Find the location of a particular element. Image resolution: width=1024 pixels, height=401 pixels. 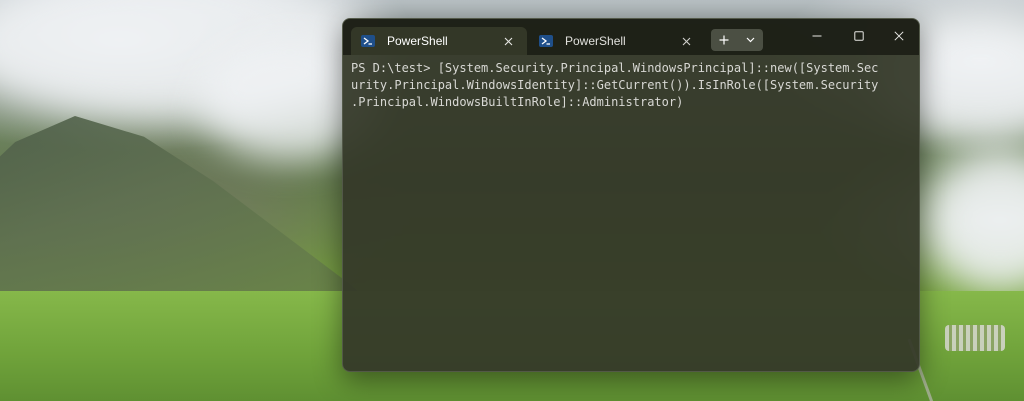

tab-powershell-1: PowerShell is located at coordinates (439, 41).